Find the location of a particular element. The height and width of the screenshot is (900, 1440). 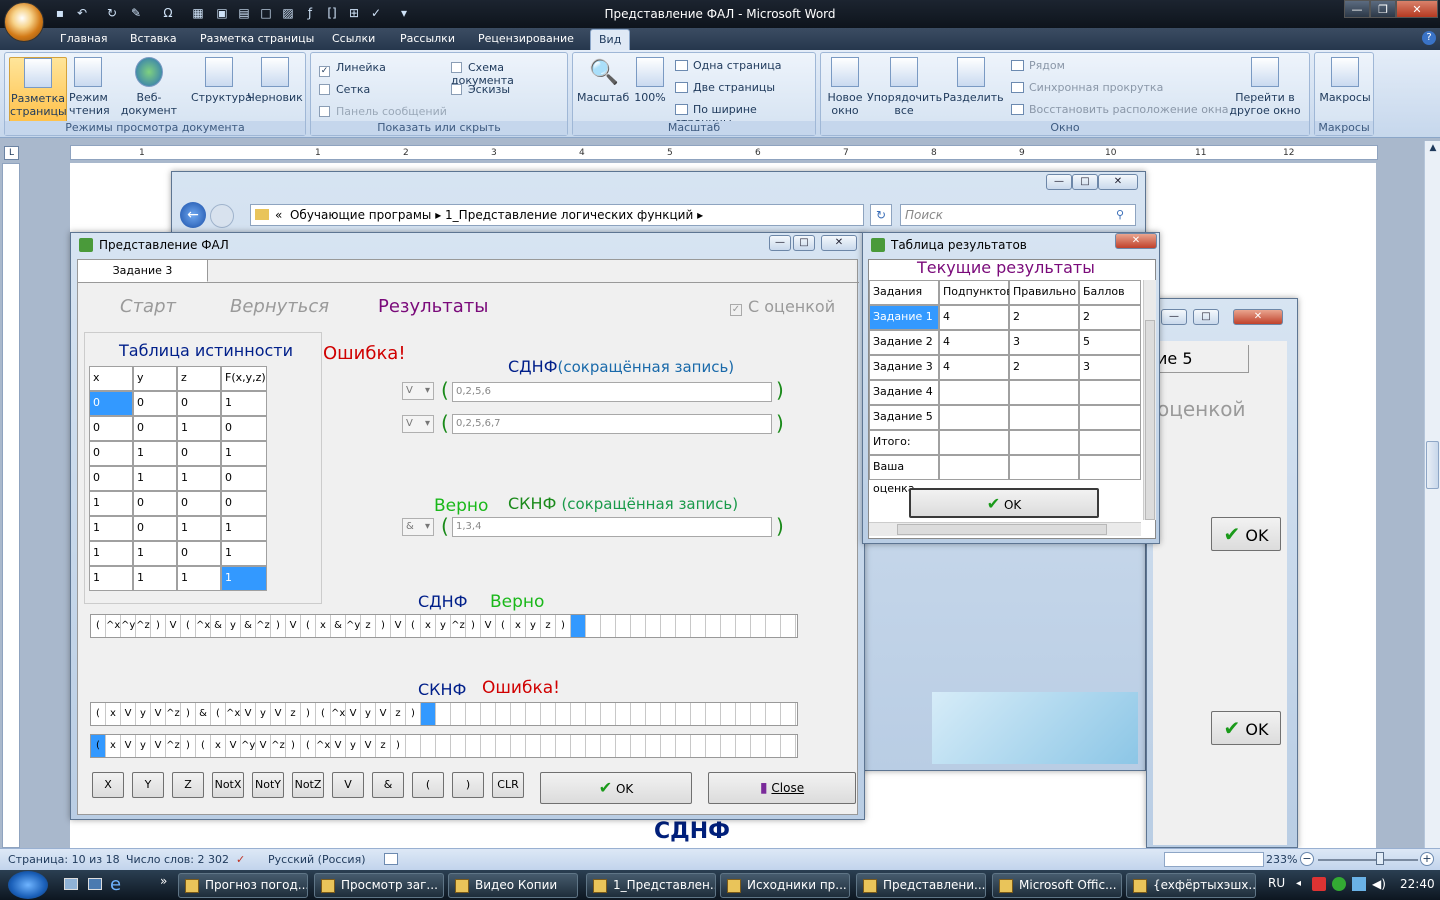

results-hscroll is located at coordinates (1005, 529).